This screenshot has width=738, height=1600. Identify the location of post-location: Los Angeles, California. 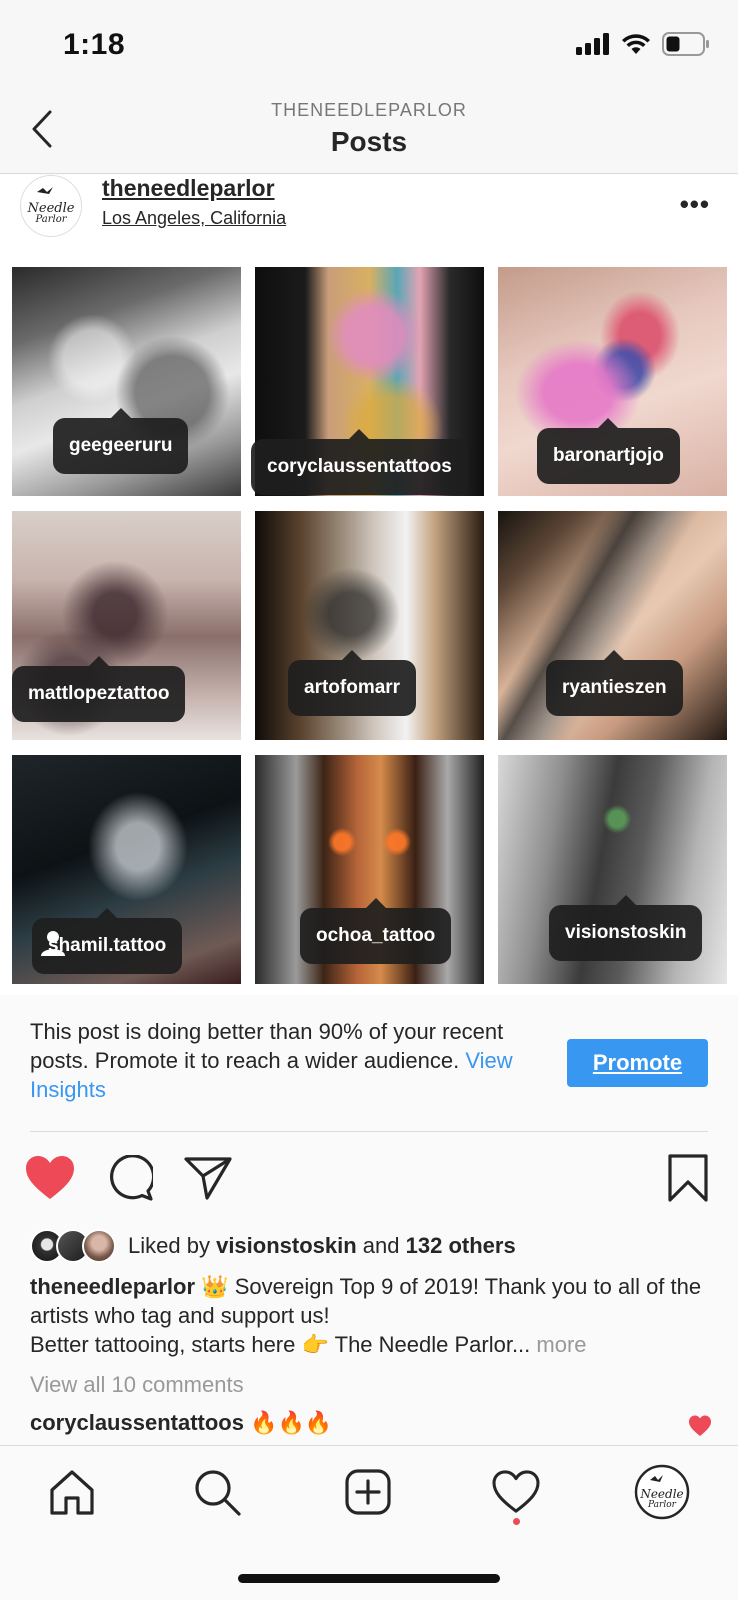
(194, 218).